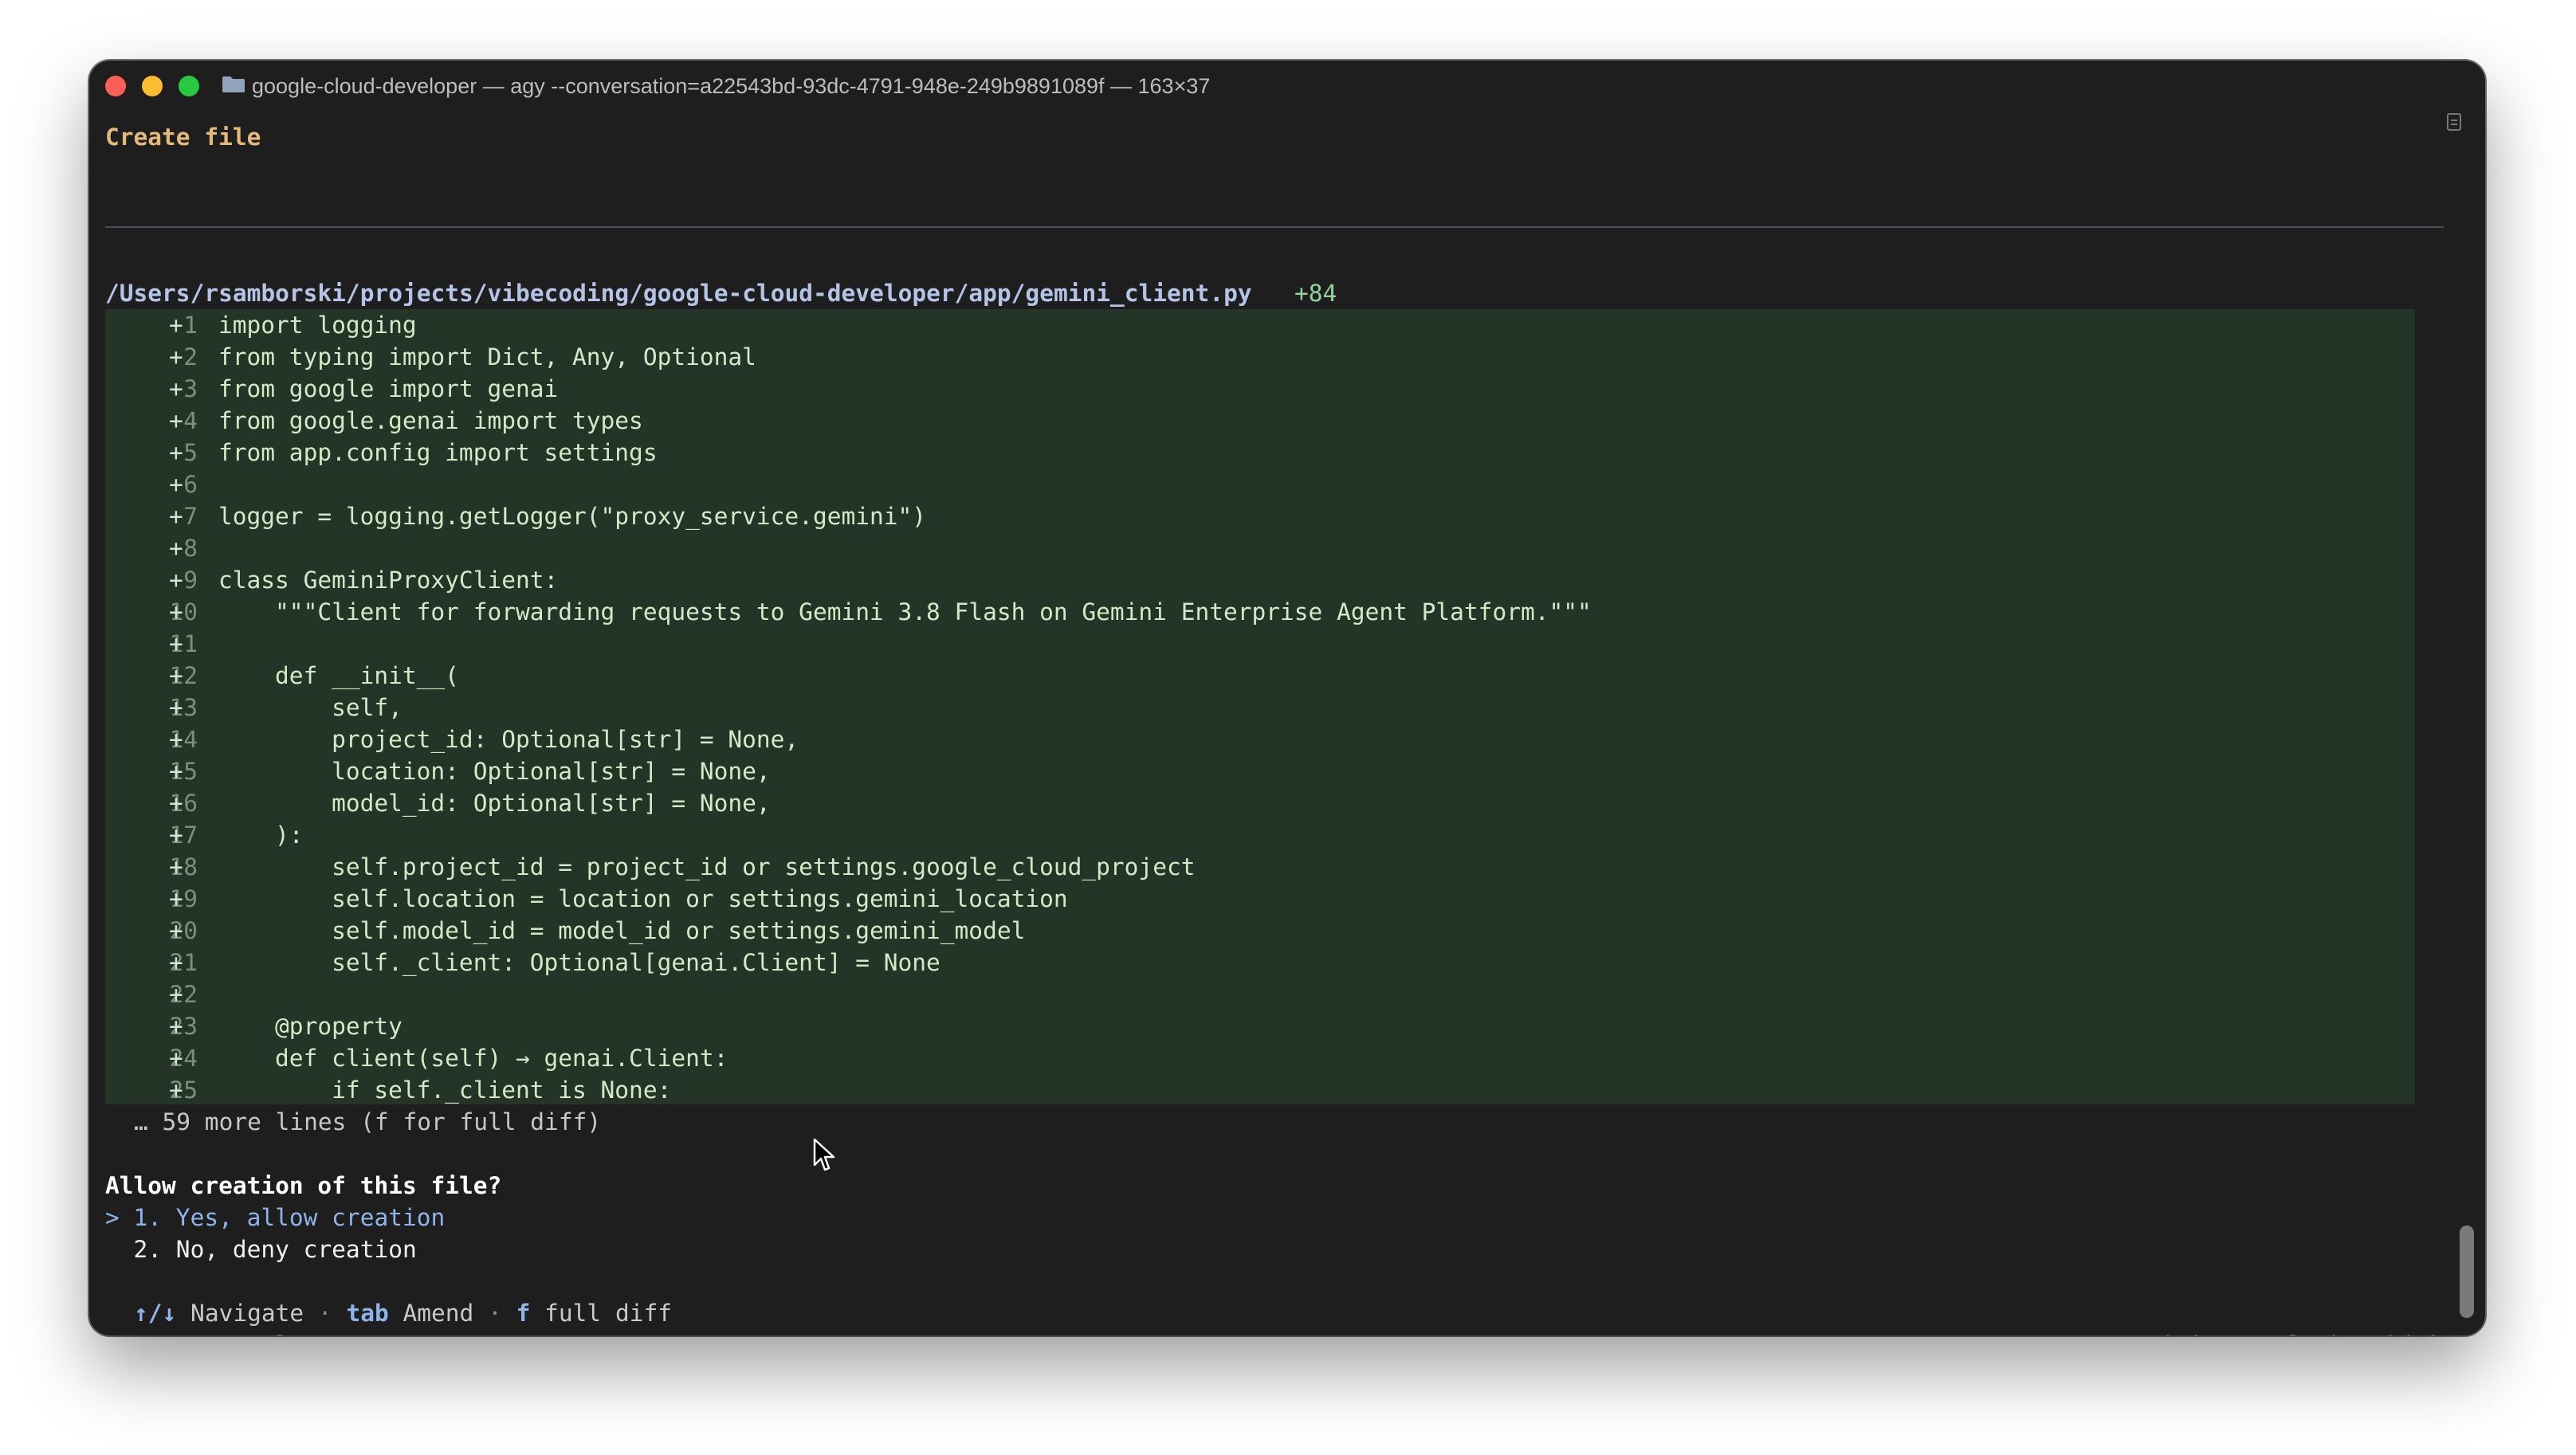 The height and width of the screenshot is (1455, 2576). Describe the element at coordinates (1268, 580) in the screenshot. I see `diff-line: 9 + class GeminiProxyClient:` at that location.